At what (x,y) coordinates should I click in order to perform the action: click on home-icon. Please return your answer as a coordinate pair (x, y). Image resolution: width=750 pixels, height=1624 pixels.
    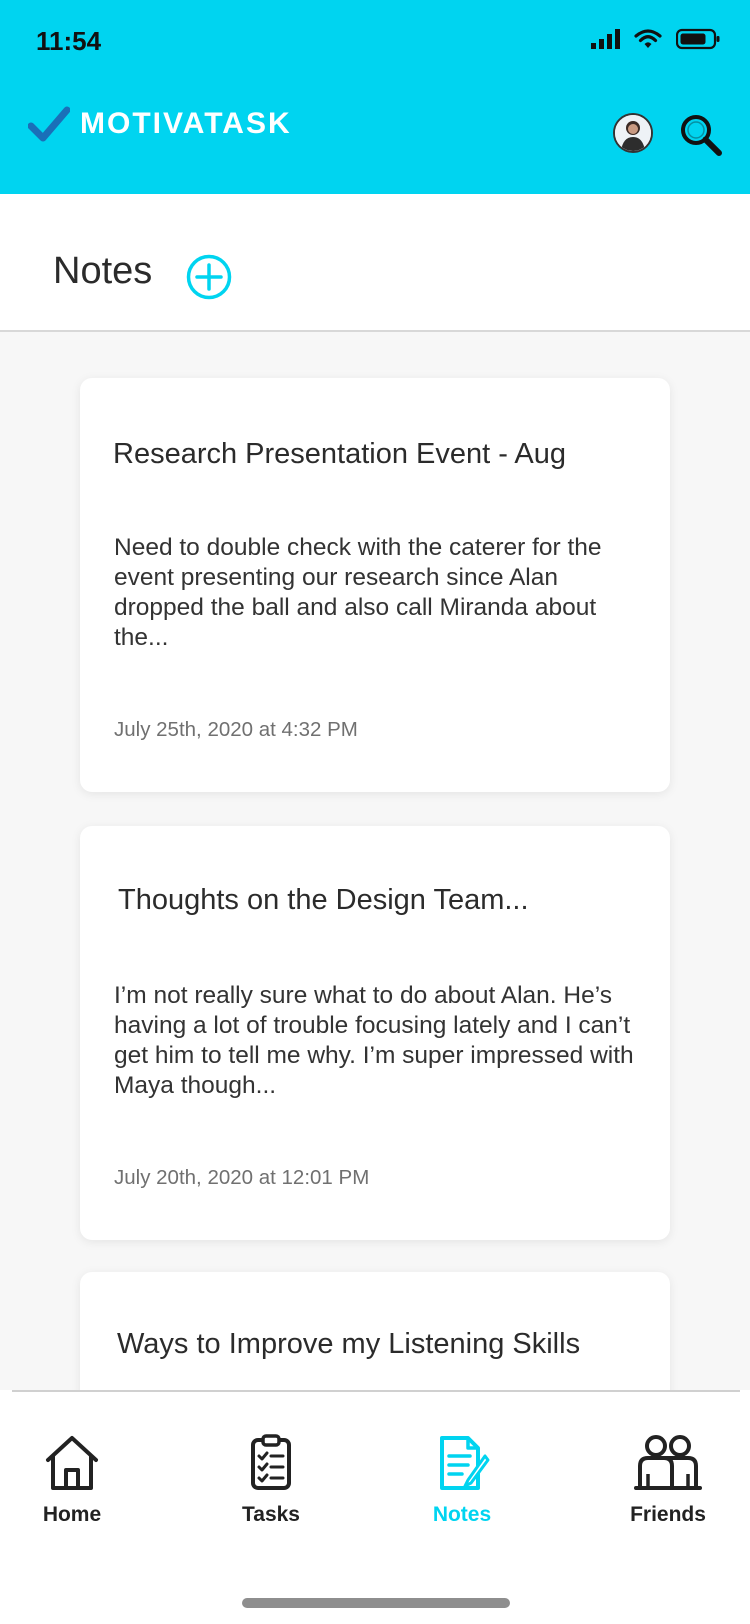
    Looking at the image, I should click on (72, 1463).